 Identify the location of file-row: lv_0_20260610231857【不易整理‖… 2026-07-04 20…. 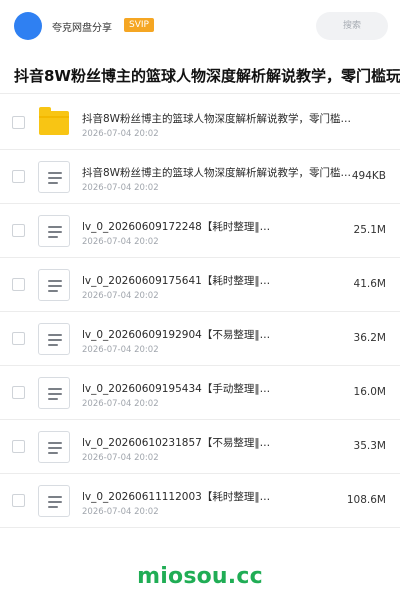
(200, 447).